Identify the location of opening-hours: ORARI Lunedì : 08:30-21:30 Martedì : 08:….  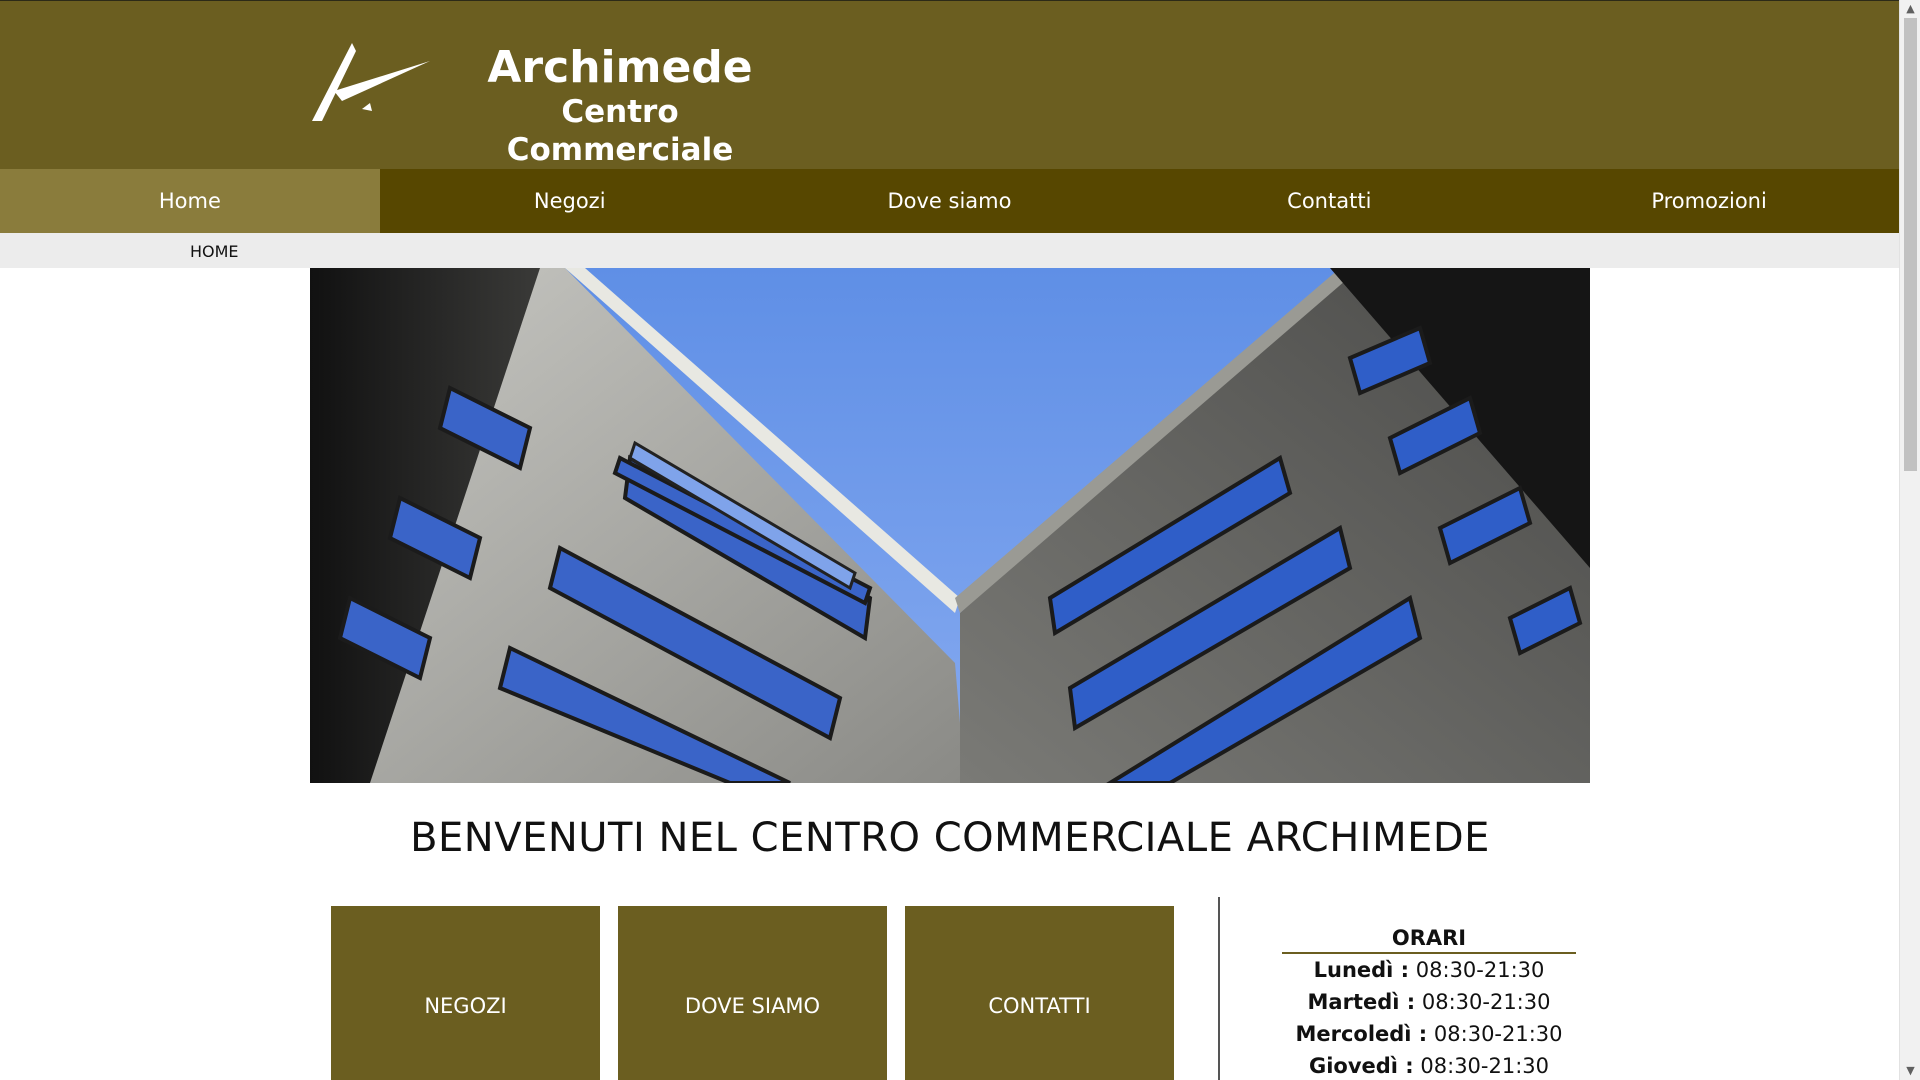
(1429, 1003).